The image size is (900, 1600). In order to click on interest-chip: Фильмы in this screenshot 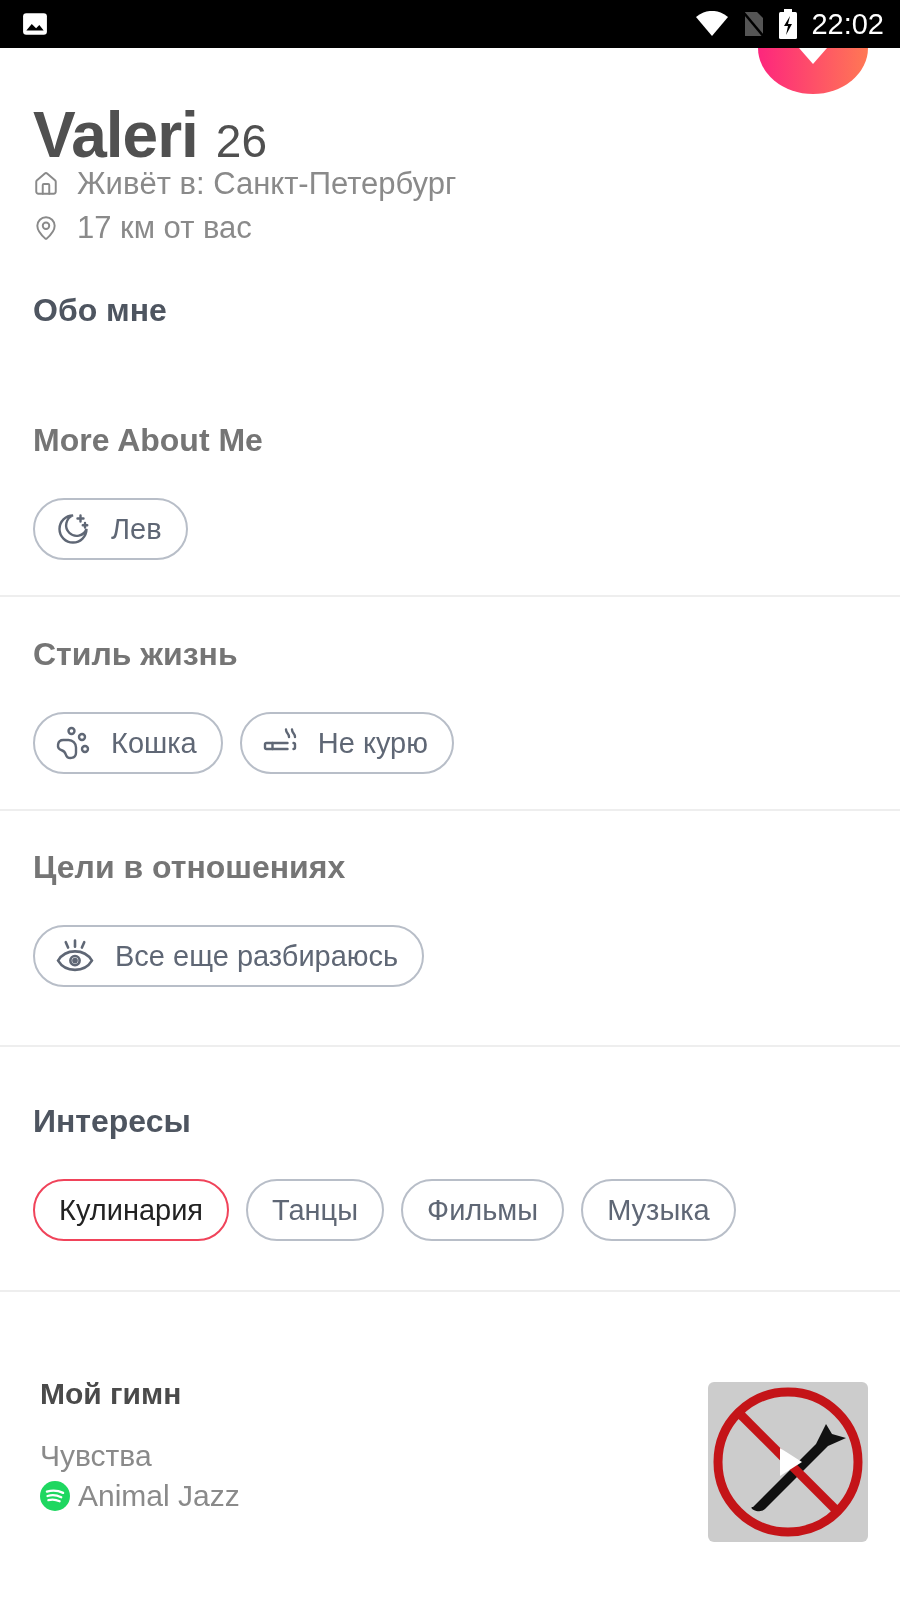, I will do `click(483, 1210)`.